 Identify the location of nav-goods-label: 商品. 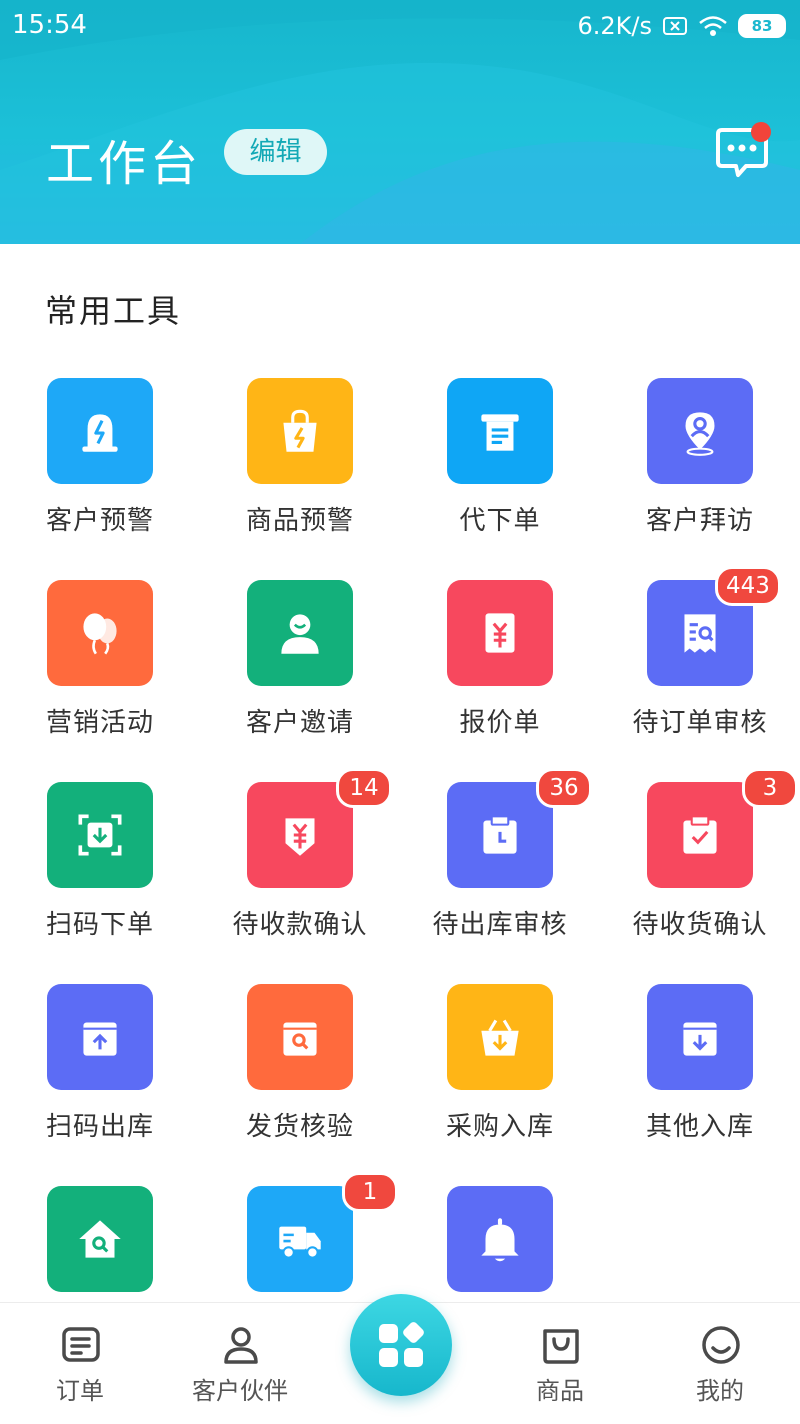
(560, 1391).